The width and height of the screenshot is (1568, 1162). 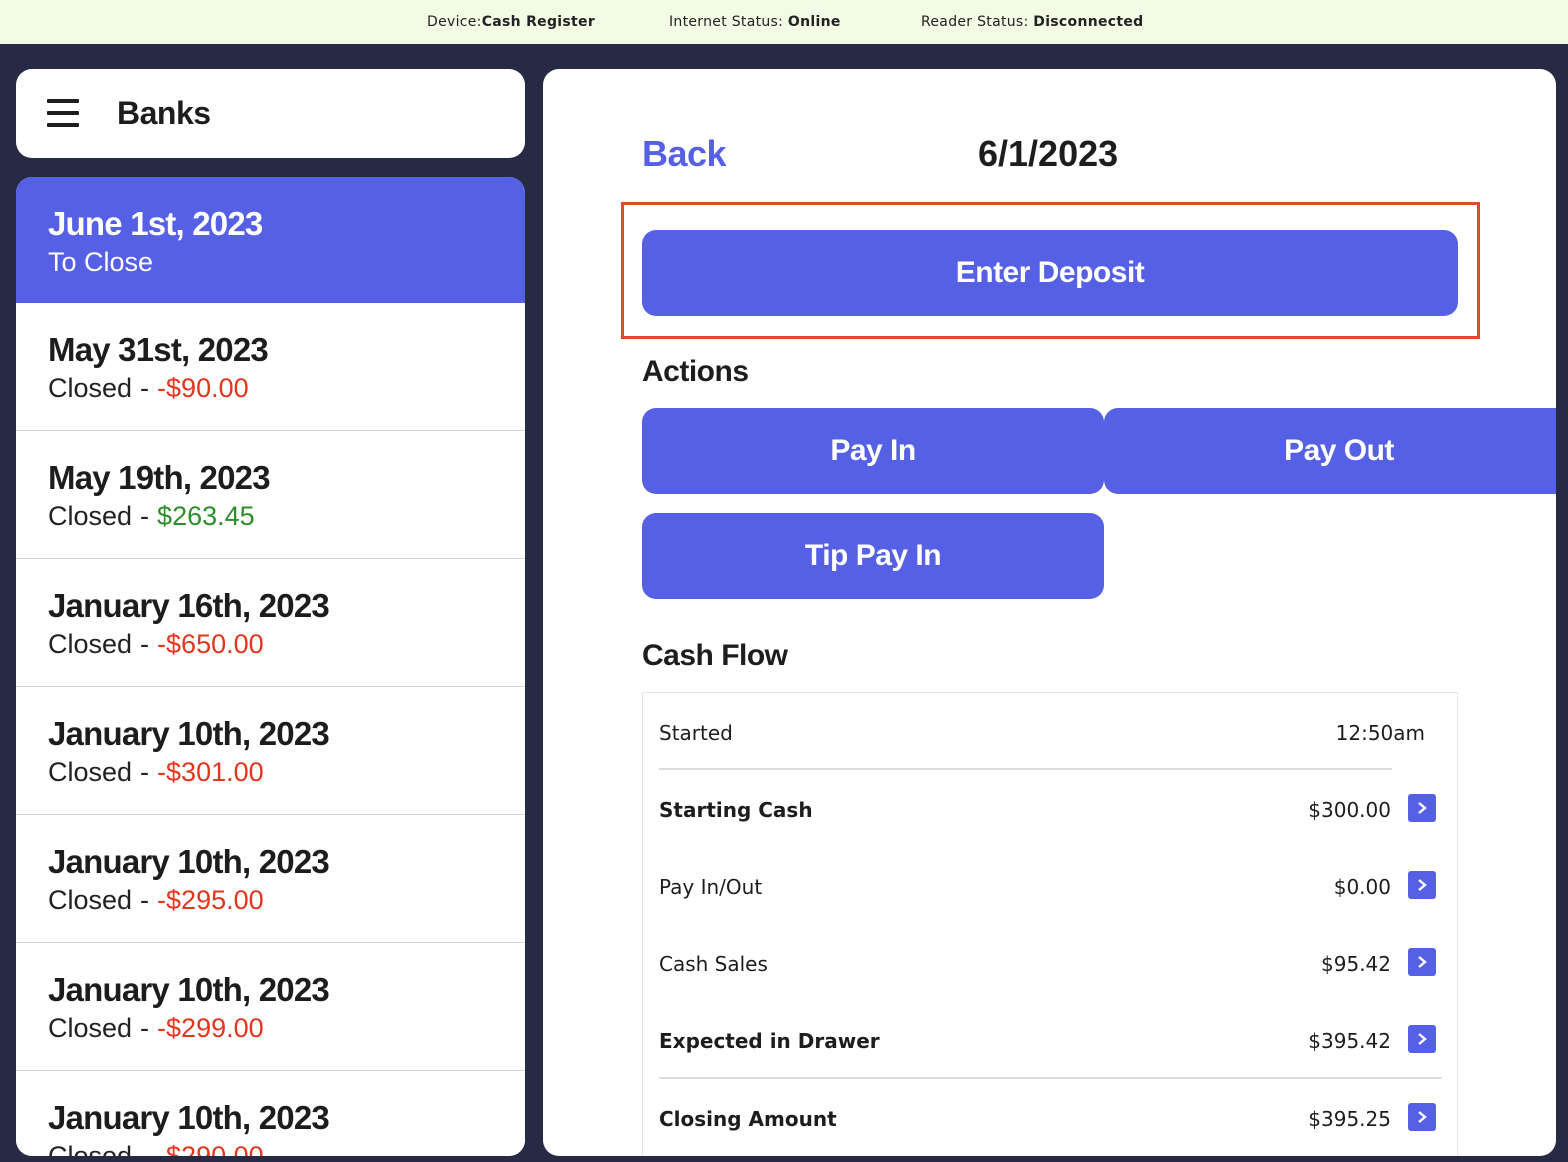 I want to click on bank-status: Closed - $263.45, so click(x=151, y=516).